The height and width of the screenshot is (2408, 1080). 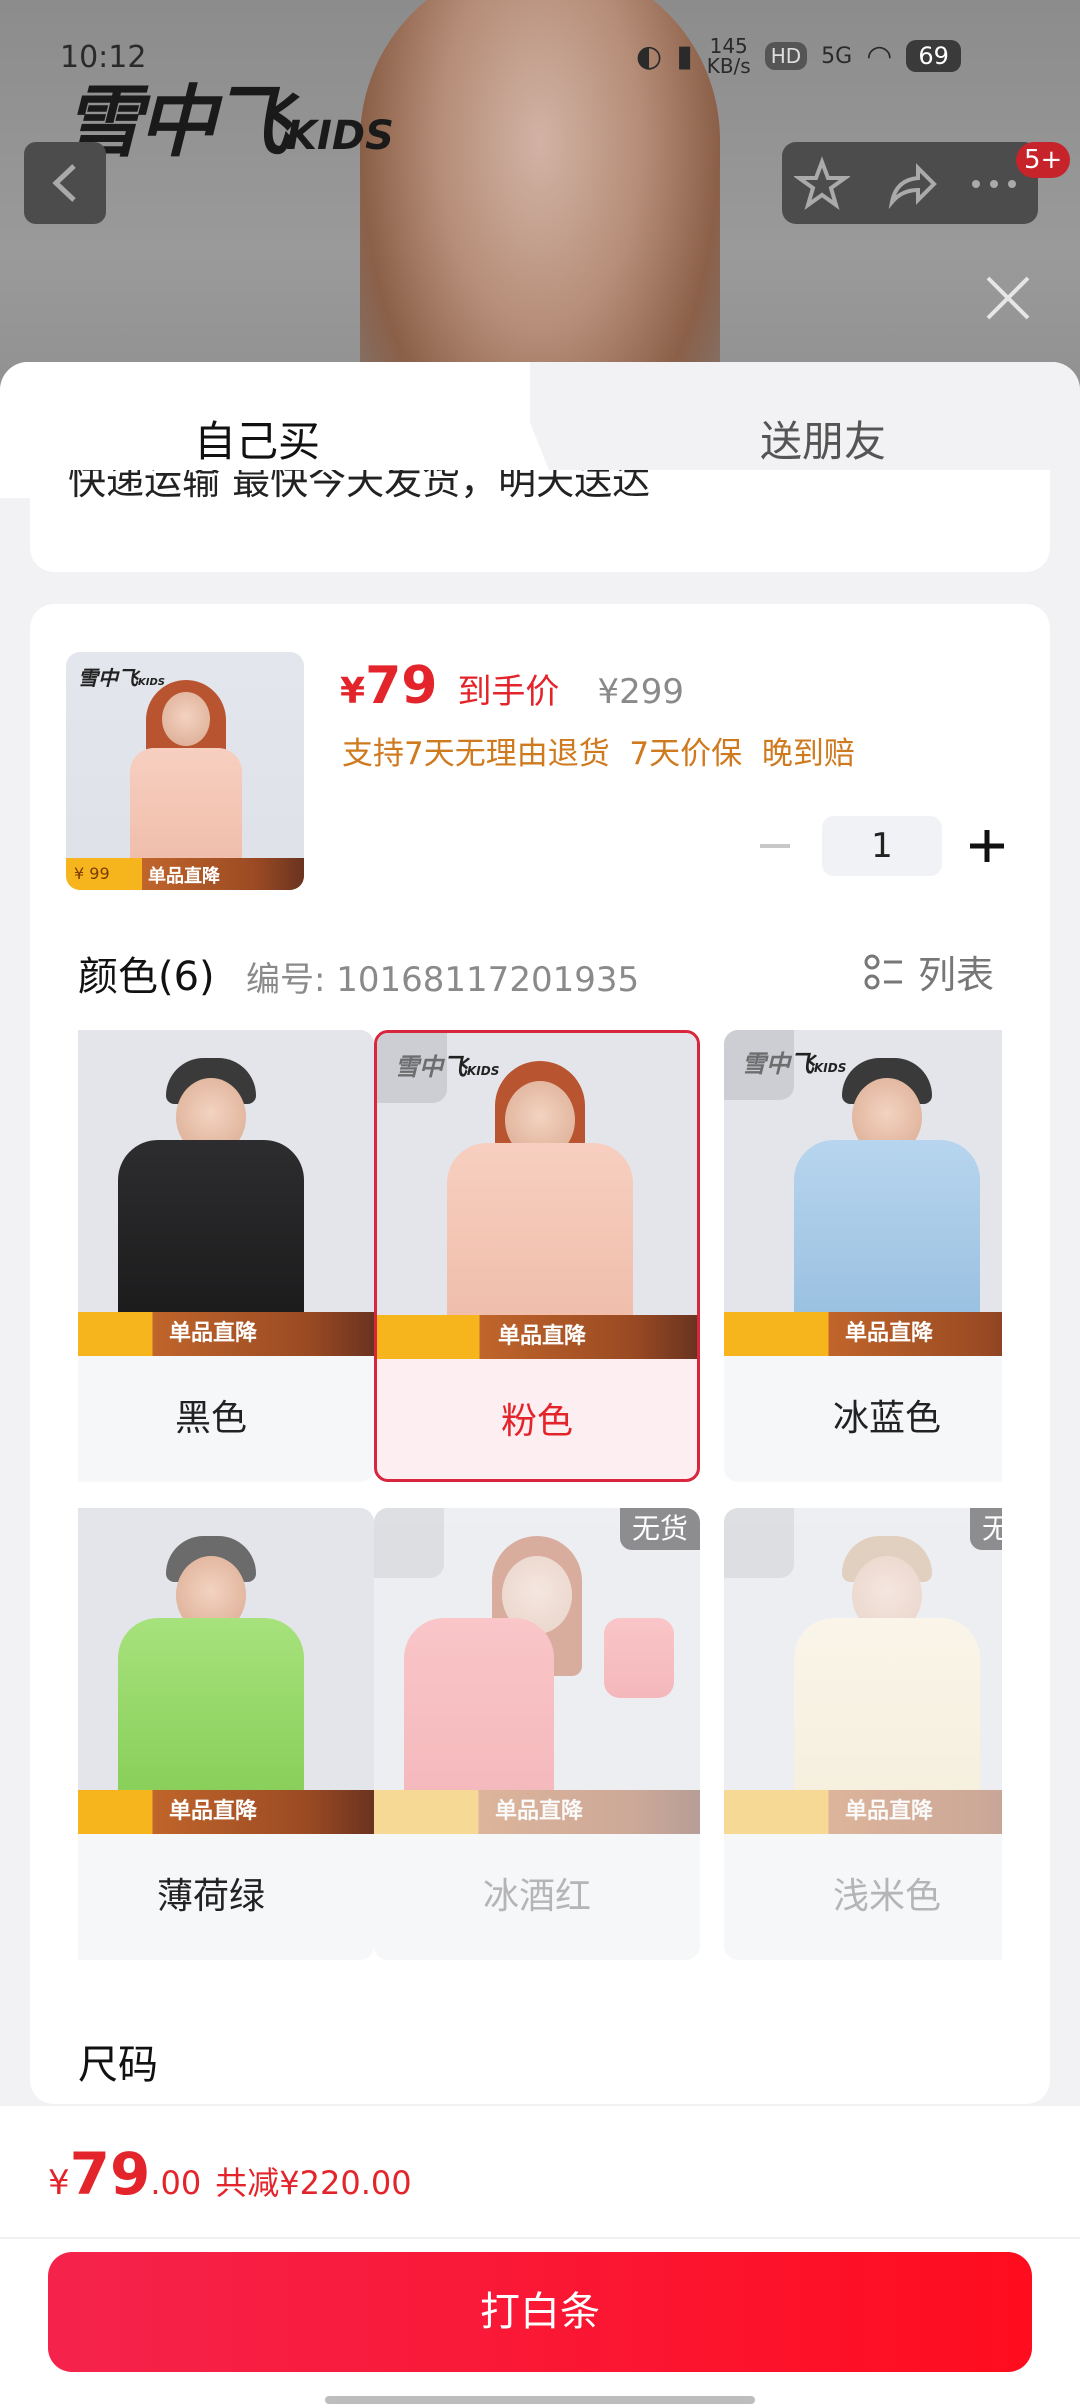 I want to click on vibrate-icon: ▮, so click(x=684, y=56).